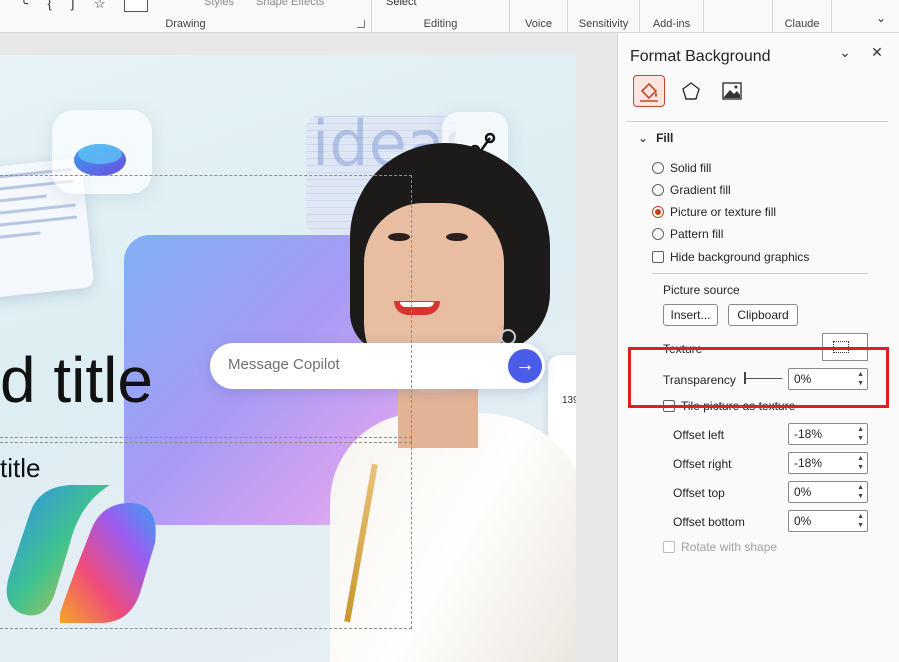  I want to click on picture-icon, so click(732, 91).